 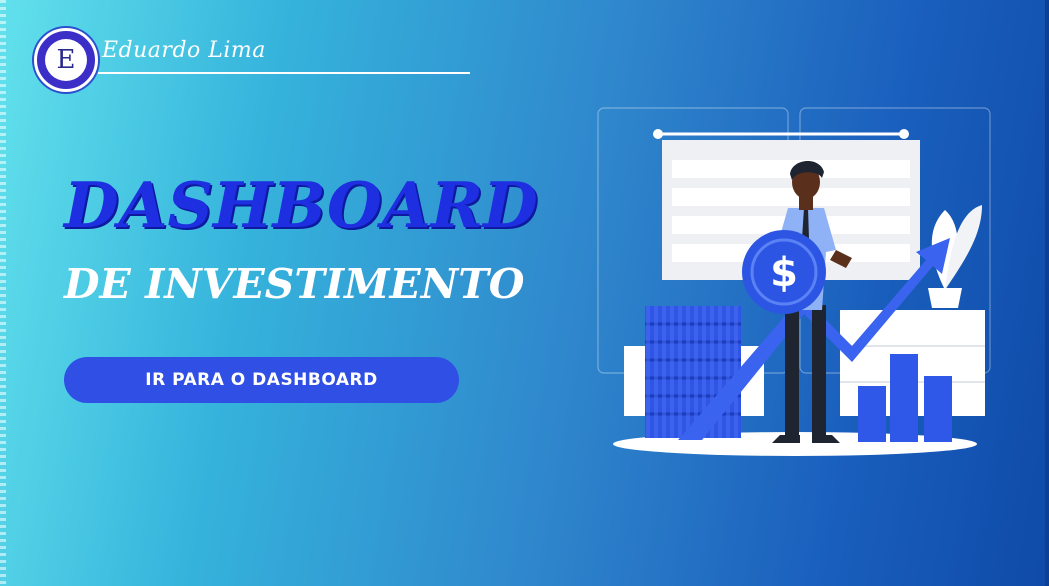 What do you see at coordinates (184, 50) in the screenshot?
I see `brand-name: Eduardo Lima` at bounding box center [184, 50].